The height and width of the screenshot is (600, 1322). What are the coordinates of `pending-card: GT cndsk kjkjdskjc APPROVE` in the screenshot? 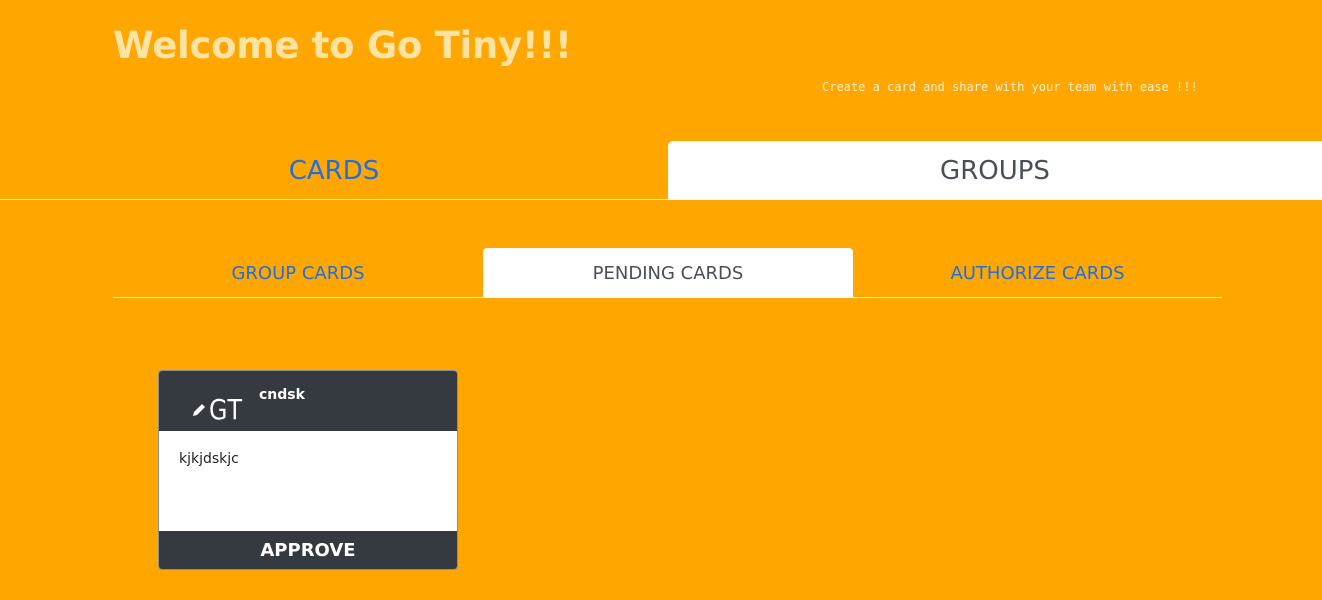 It's located at (308, 470).